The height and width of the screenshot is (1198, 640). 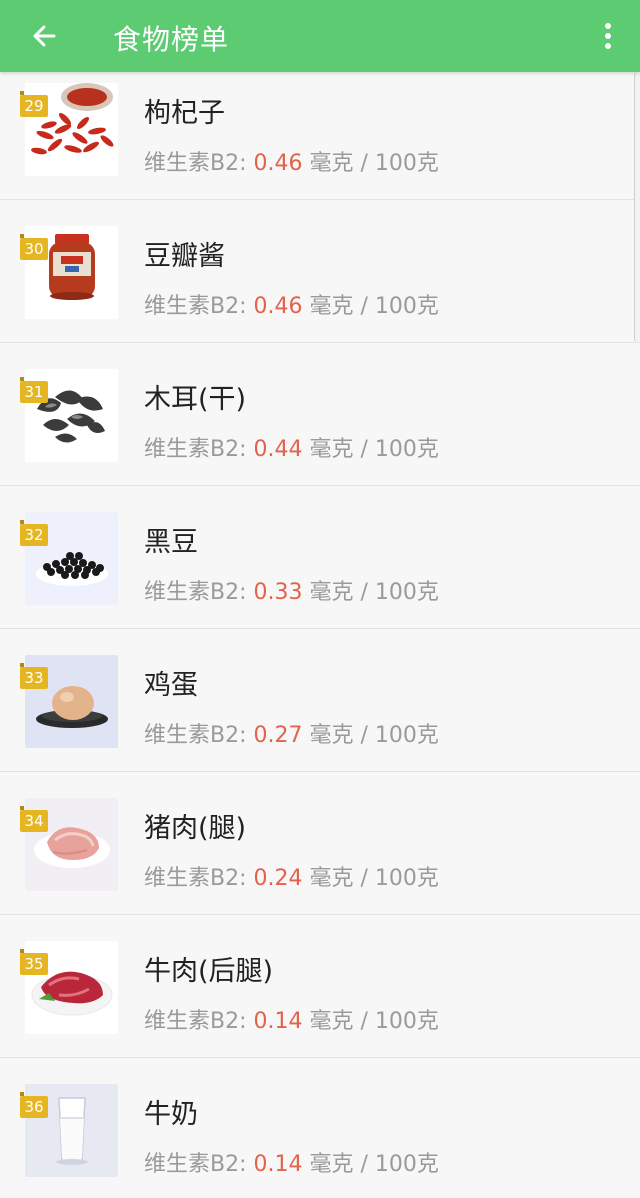 What do you see at coordinates (34, 962) in the screenshot?
I see `rank-badge: 35` at bounding box center [34, 962].